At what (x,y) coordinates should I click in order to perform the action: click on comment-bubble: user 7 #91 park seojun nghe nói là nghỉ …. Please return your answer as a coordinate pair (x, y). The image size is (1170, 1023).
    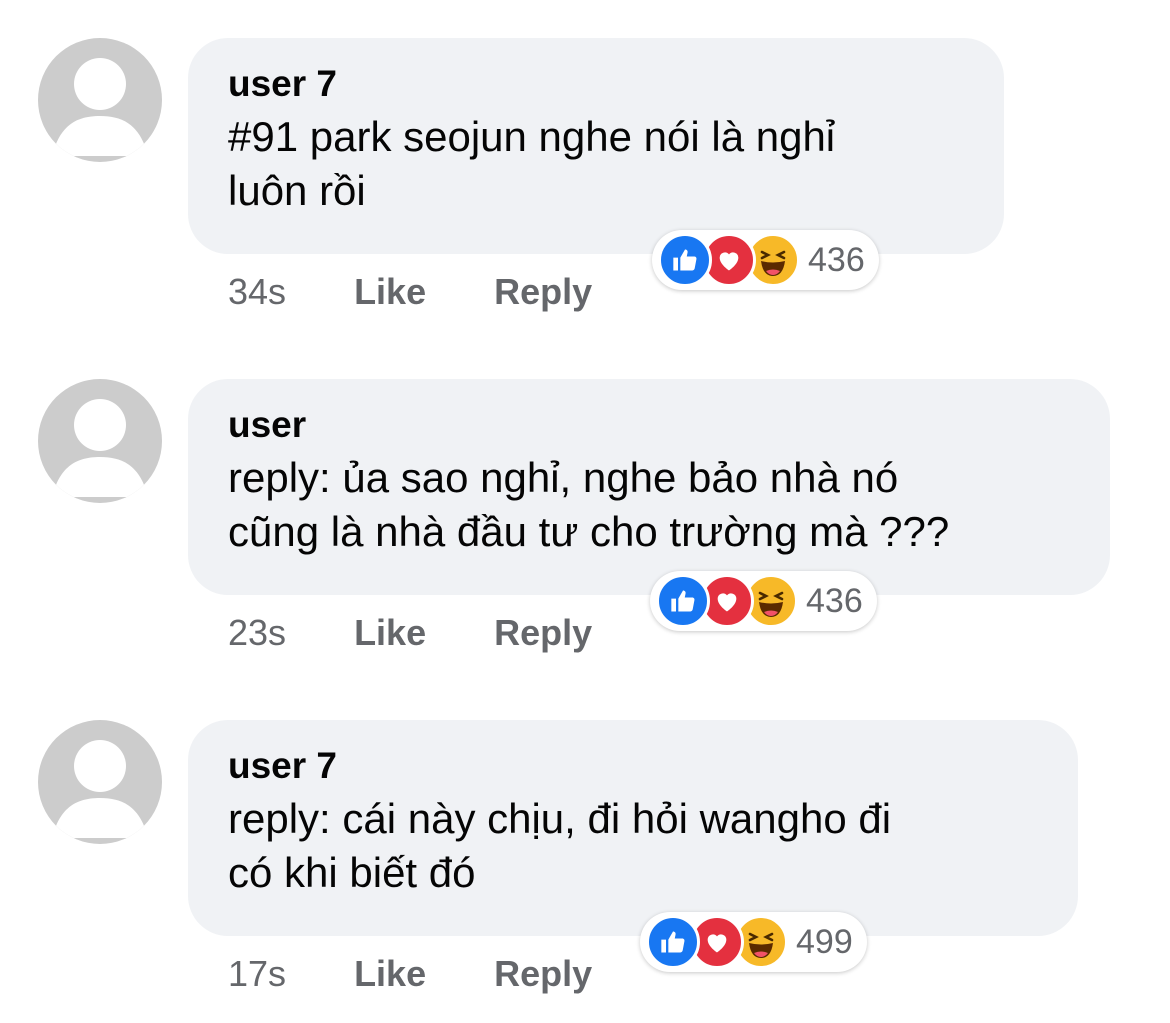
    Looking at the image, I should click on (596, 146).